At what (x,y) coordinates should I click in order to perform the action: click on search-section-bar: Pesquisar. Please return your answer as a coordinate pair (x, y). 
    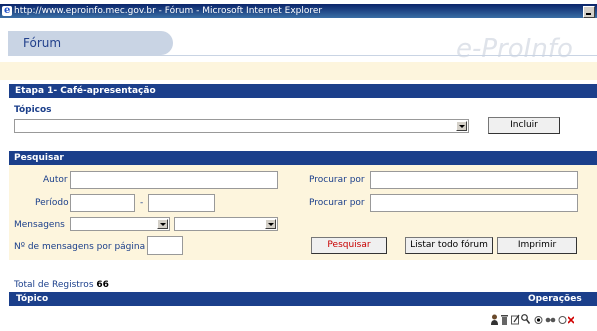
    Looking at the image, I should click on (303, 158).